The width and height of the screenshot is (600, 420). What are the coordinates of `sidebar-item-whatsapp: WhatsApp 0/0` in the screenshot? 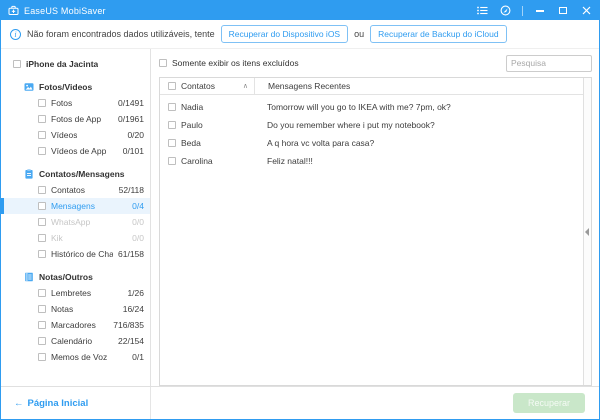 It's located at (75, 222).